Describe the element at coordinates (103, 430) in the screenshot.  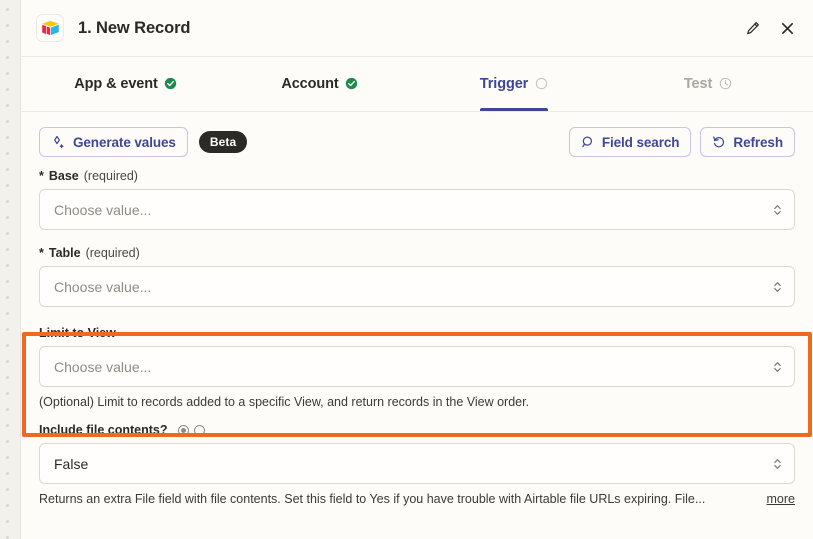
I see `field-label-text: Include file contents?` at that location.